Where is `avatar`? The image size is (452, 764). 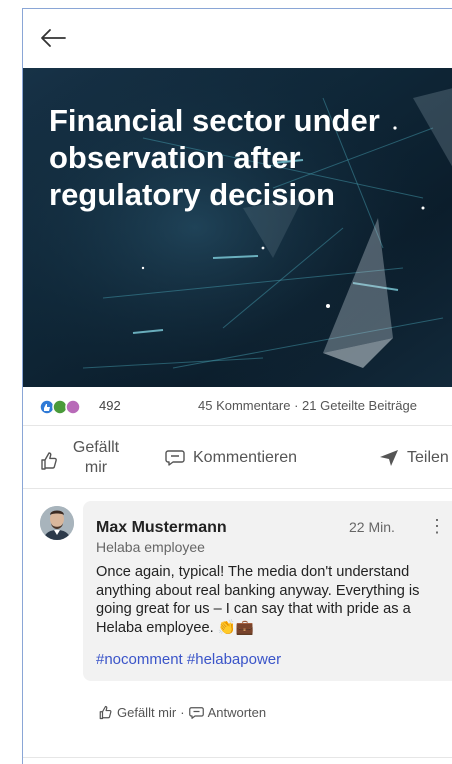 avatar is located at coordinates (57, 523).